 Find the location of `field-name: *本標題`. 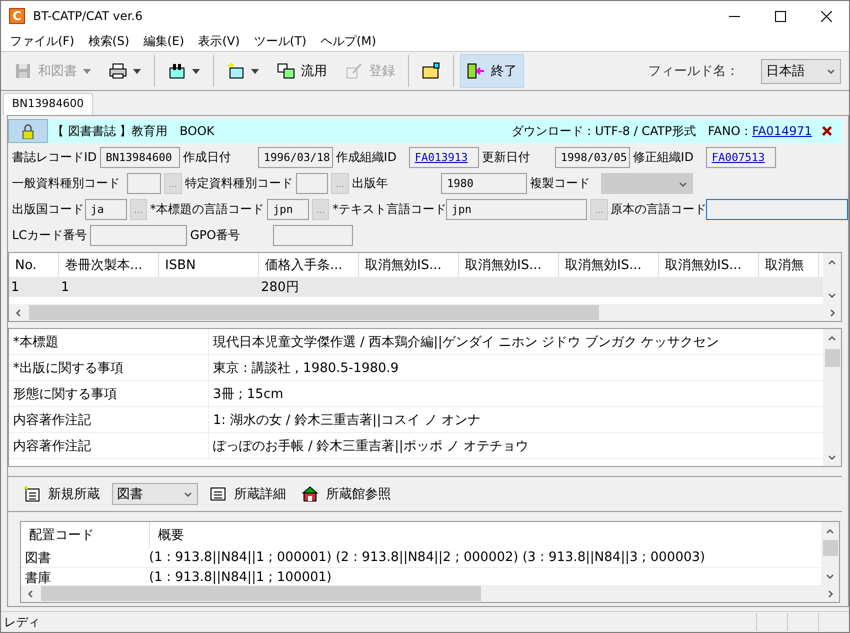

field-name: *本標題 is located at coordinates (35, 342).